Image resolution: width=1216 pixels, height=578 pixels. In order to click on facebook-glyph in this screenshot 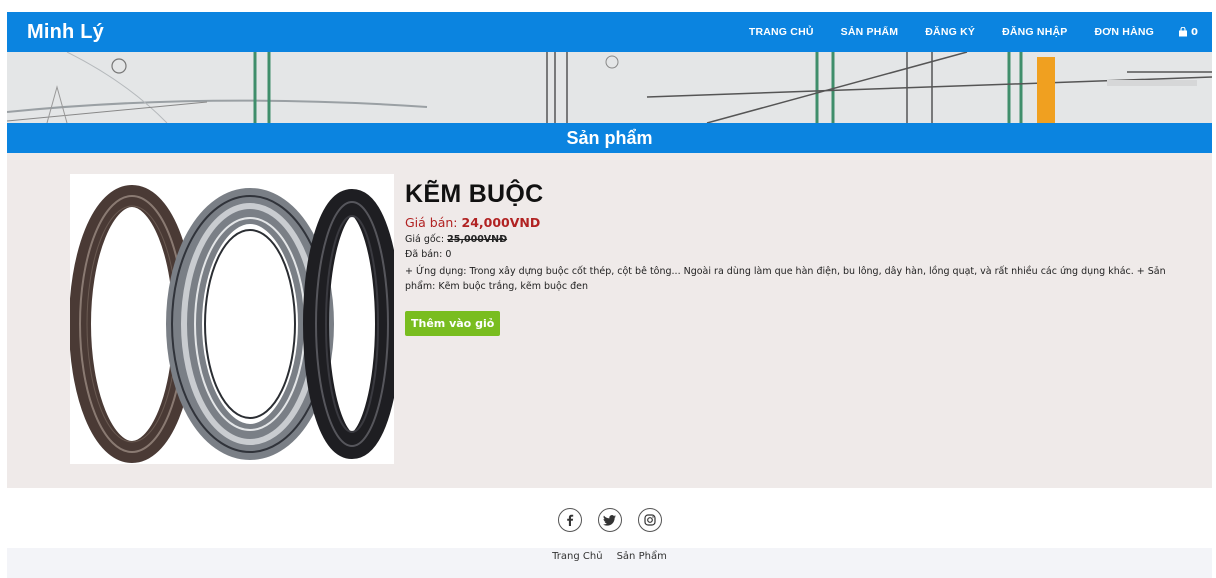, I will do `click(569, 520)`.